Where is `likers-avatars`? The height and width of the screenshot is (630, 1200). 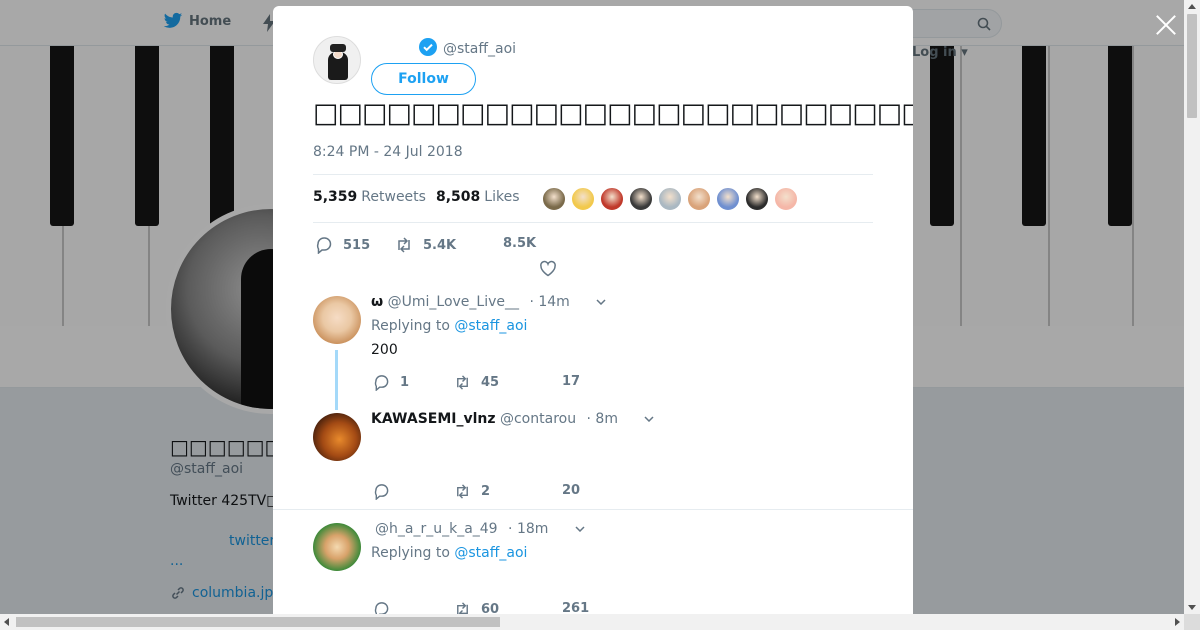 likers-avatars is located at coordinates (670, 199).